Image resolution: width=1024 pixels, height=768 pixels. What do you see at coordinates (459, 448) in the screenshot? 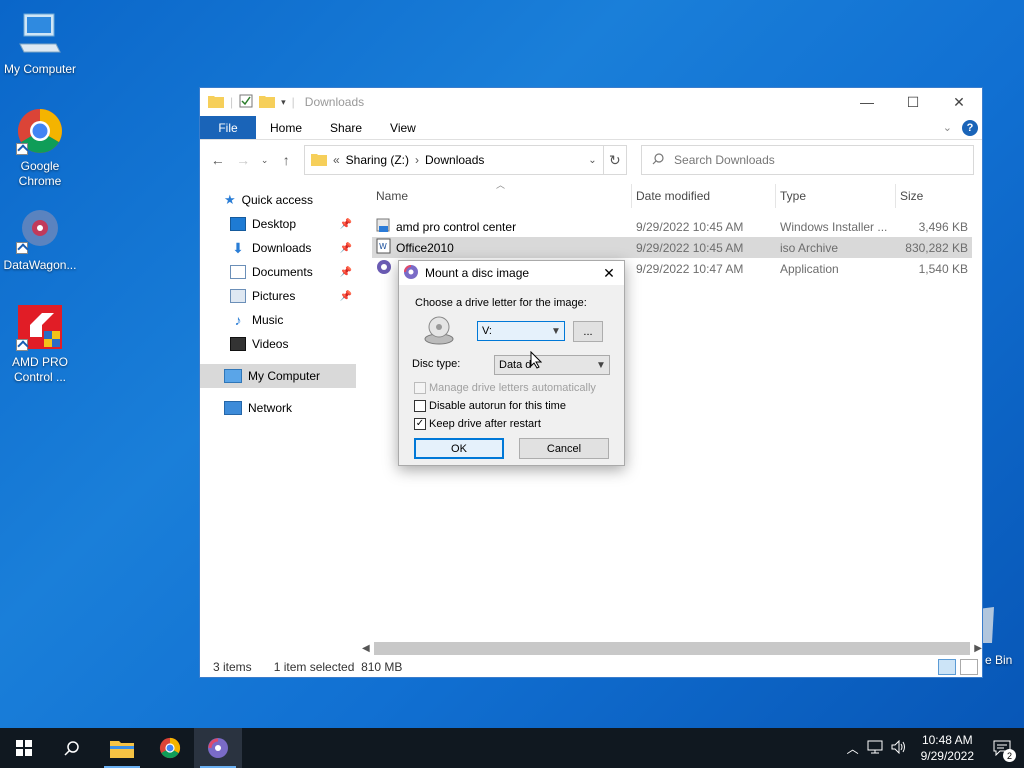
I see `ok-button: OK` at bounding box center [459, 448].